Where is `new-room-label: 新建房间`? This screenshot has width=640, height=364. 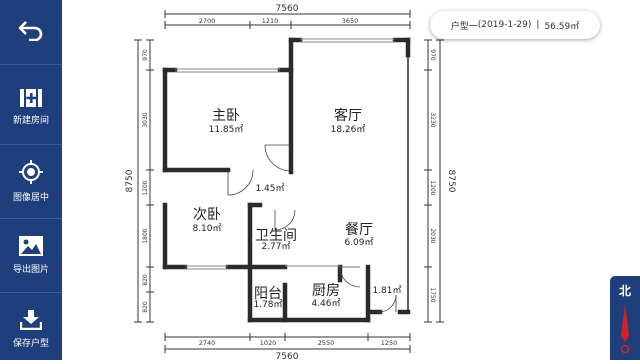
new-room-label: 新建房间 is located at coordinates (30, 120).